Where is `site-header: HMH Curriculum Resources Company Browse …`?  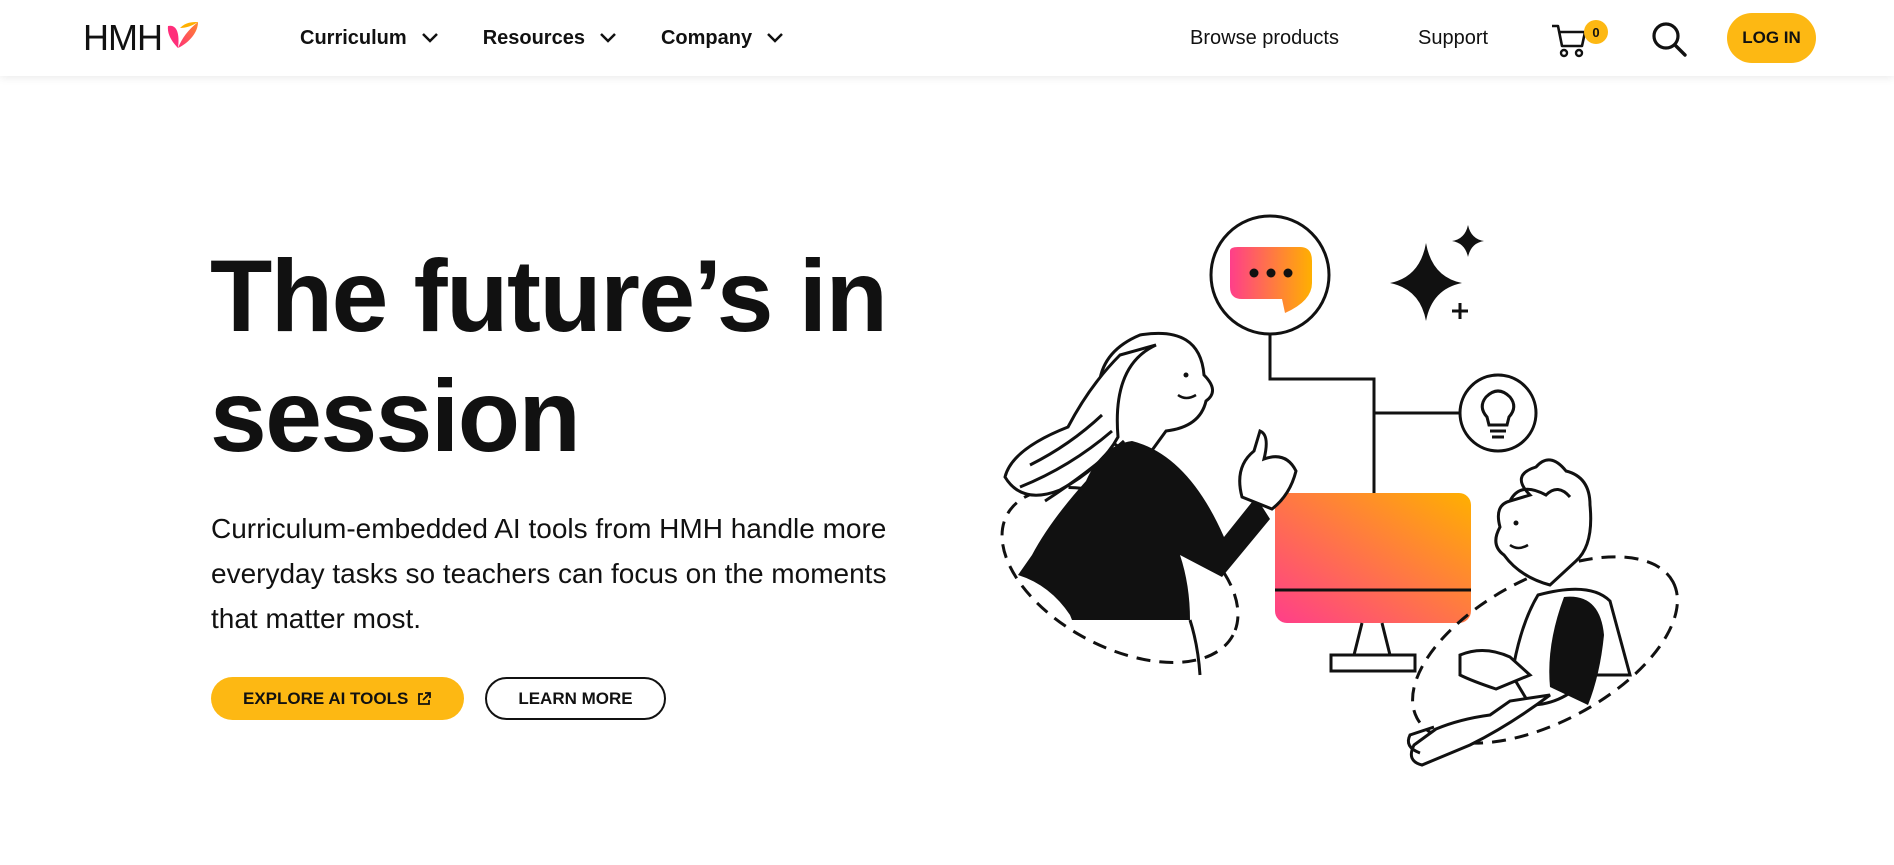 site-header: HMH Curriculum Resources Company Browse … is located at coordinates (947, 38).